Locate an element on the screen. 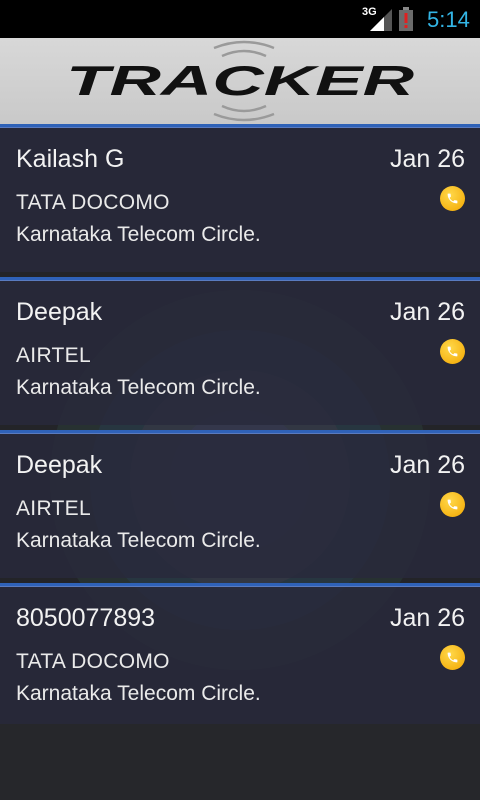 The width and height of the screenshot is (480, 800). caller-name: 8050077893 is located at coordinates (86, 618).